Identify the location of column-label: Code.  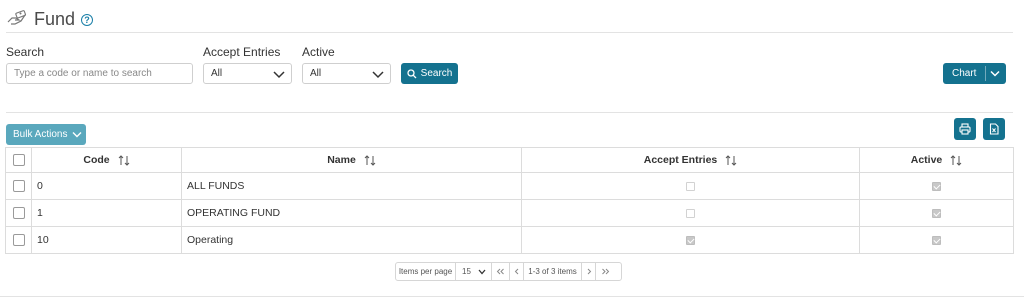
(96, 160).